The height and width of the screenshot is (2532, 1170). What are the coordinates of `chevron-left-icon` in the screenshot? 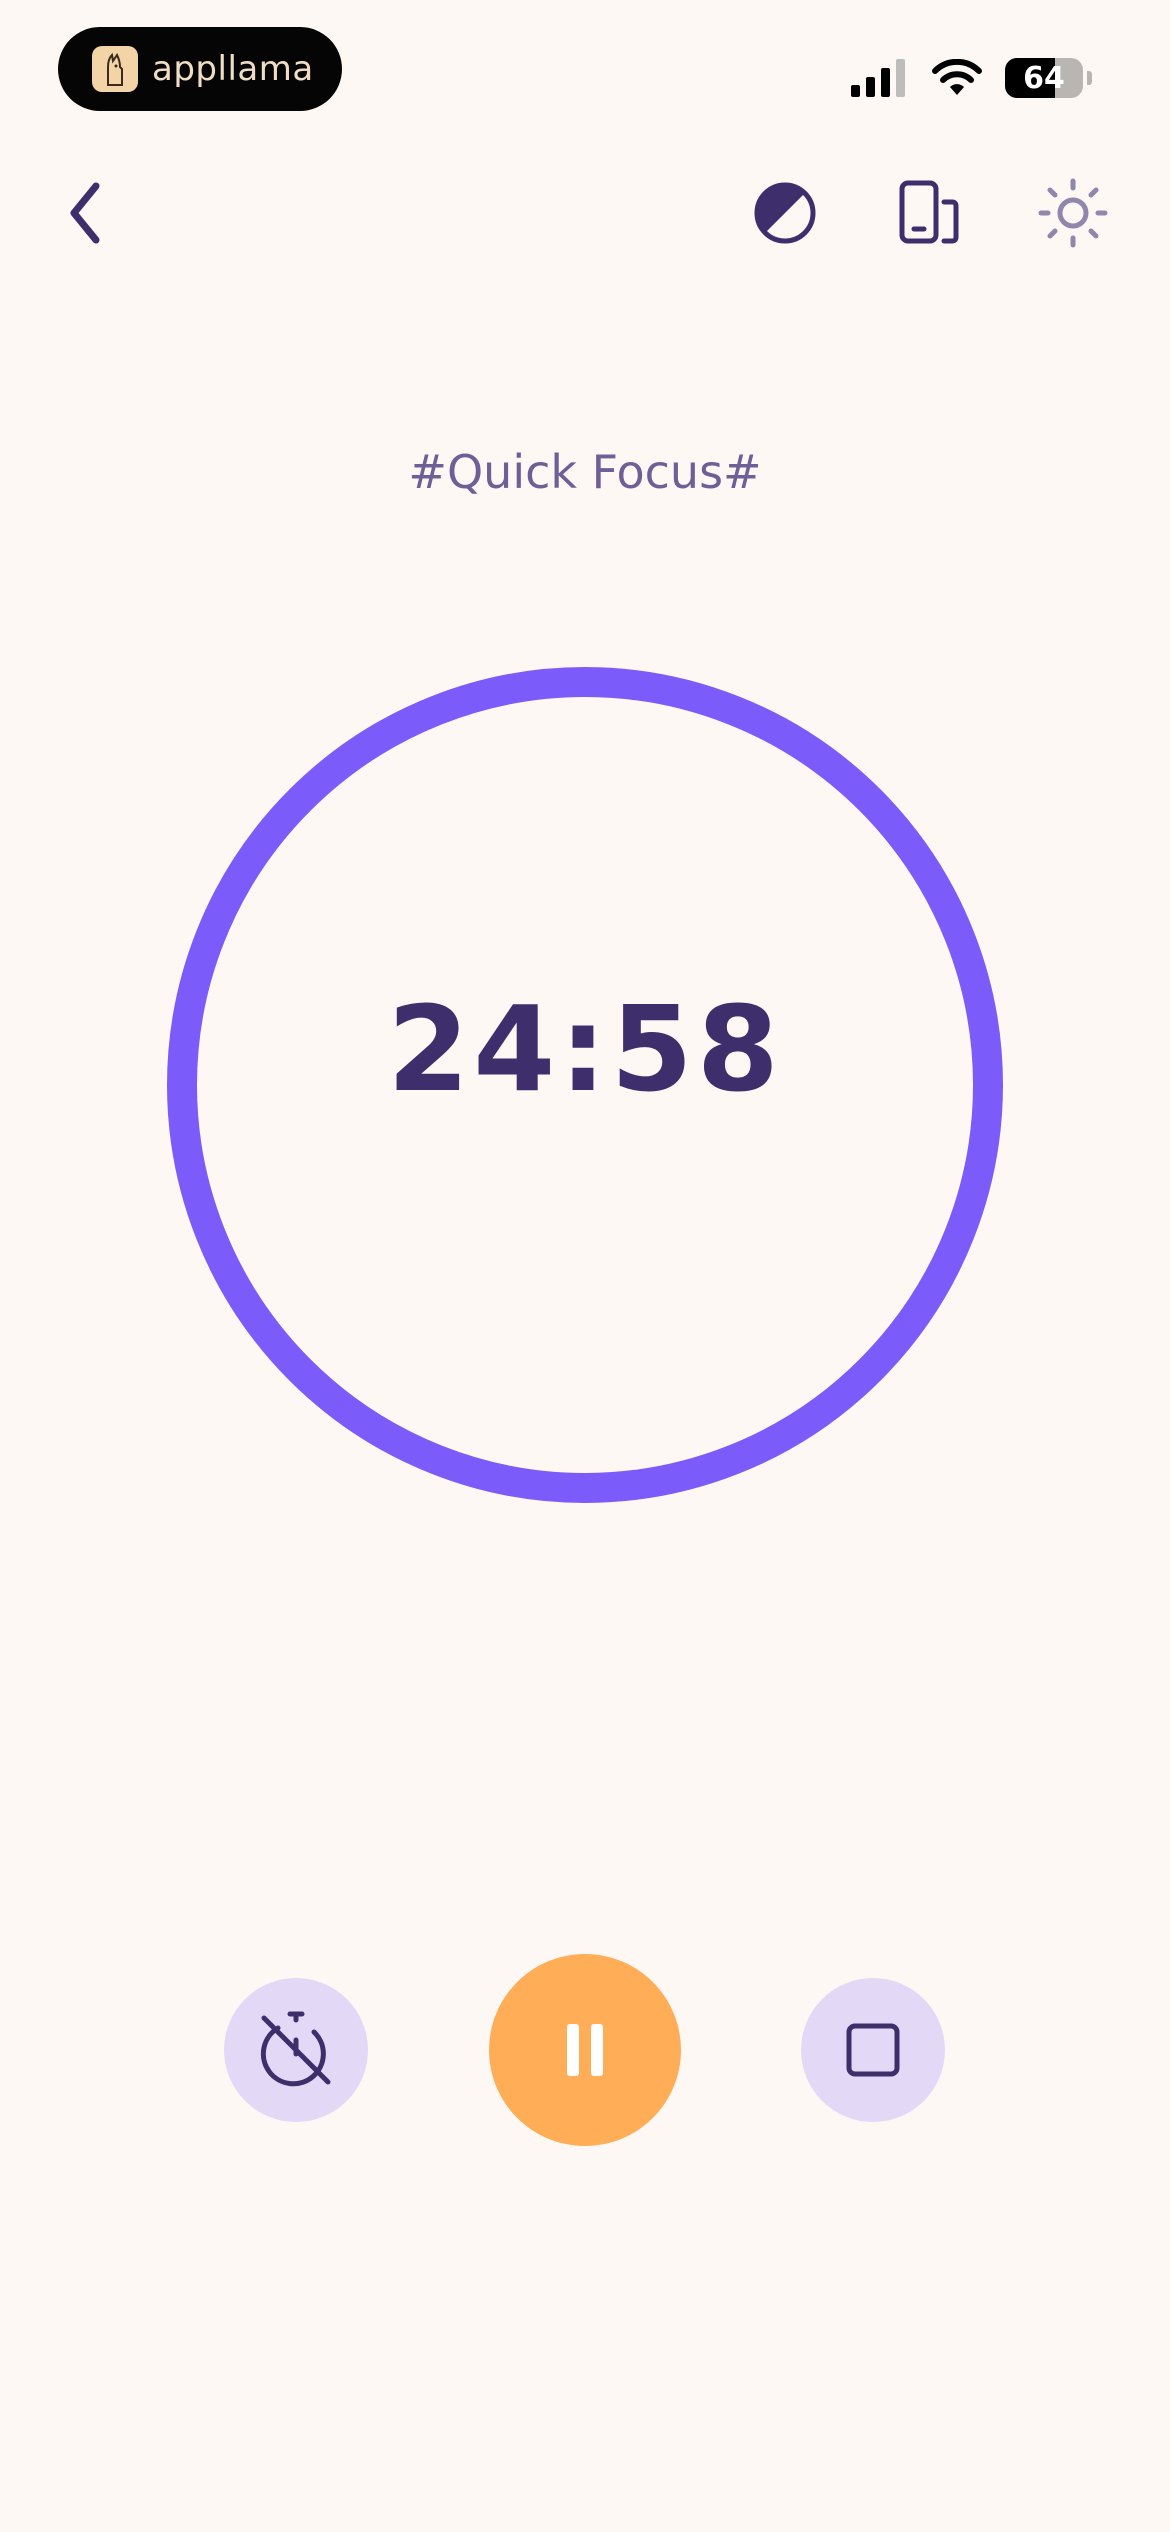 It's located at (85, 213).